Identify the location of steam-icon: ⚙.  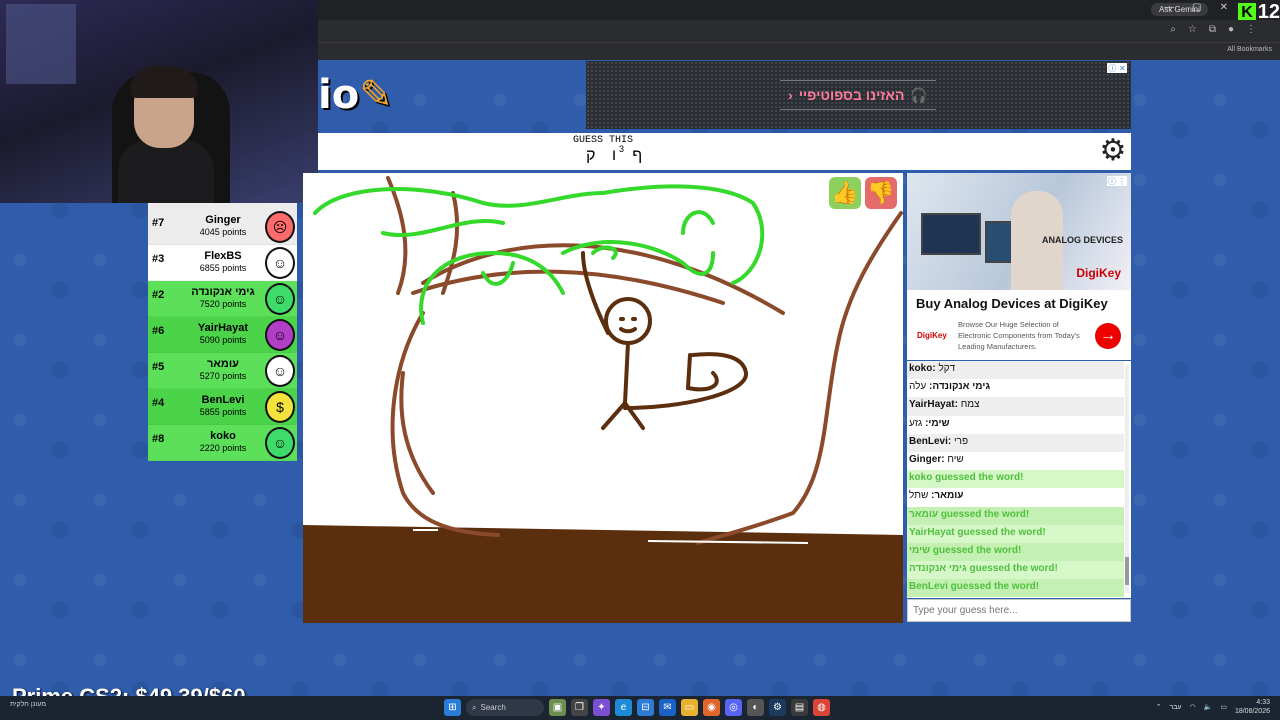
(777, 707).